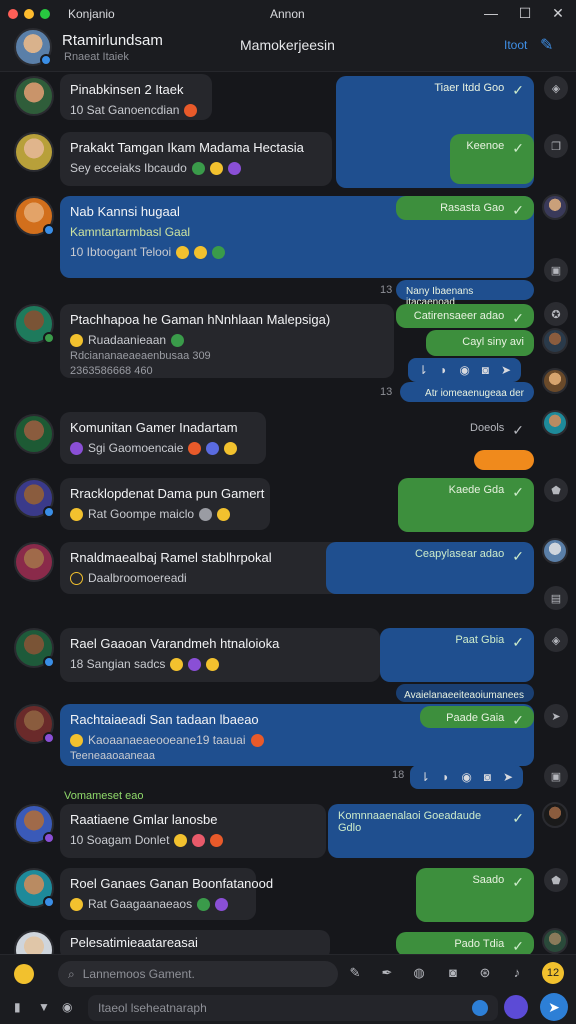  What do you see at coordinates (459, 554) in the screenshot?
I see `outgoing-text: Ceapylasear adao` at bounding box center [459, 554].